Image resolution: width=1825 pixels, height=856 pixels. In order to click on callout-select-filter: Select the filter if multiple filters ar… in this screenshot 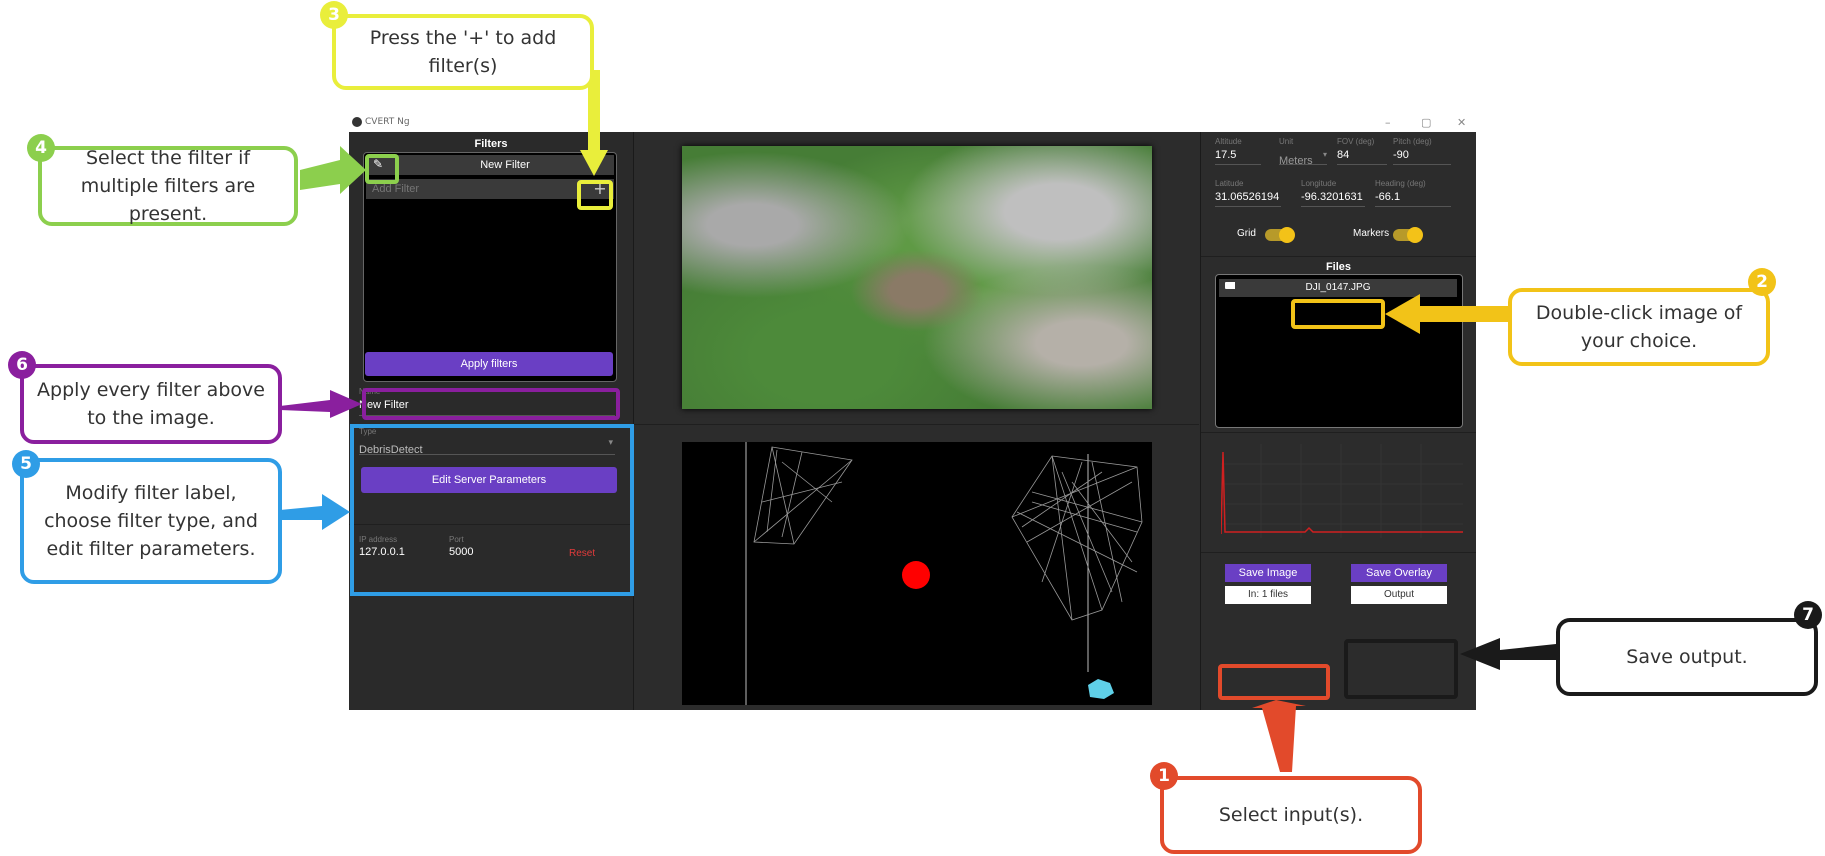, I will do `click(168, 186)`.